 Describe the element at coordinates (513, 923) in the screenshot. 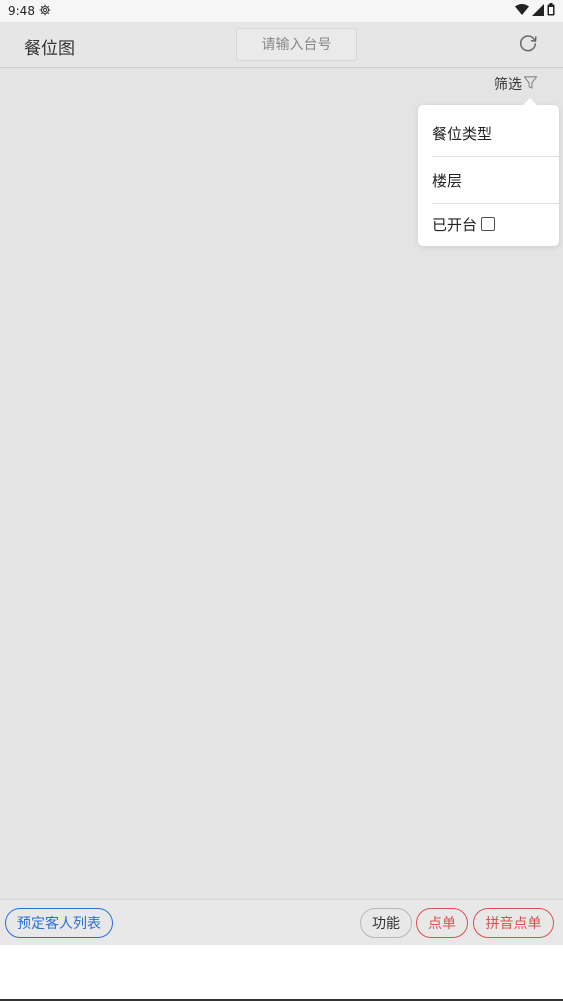

I see `pinyin-order-button: 拼音点单` at that location.